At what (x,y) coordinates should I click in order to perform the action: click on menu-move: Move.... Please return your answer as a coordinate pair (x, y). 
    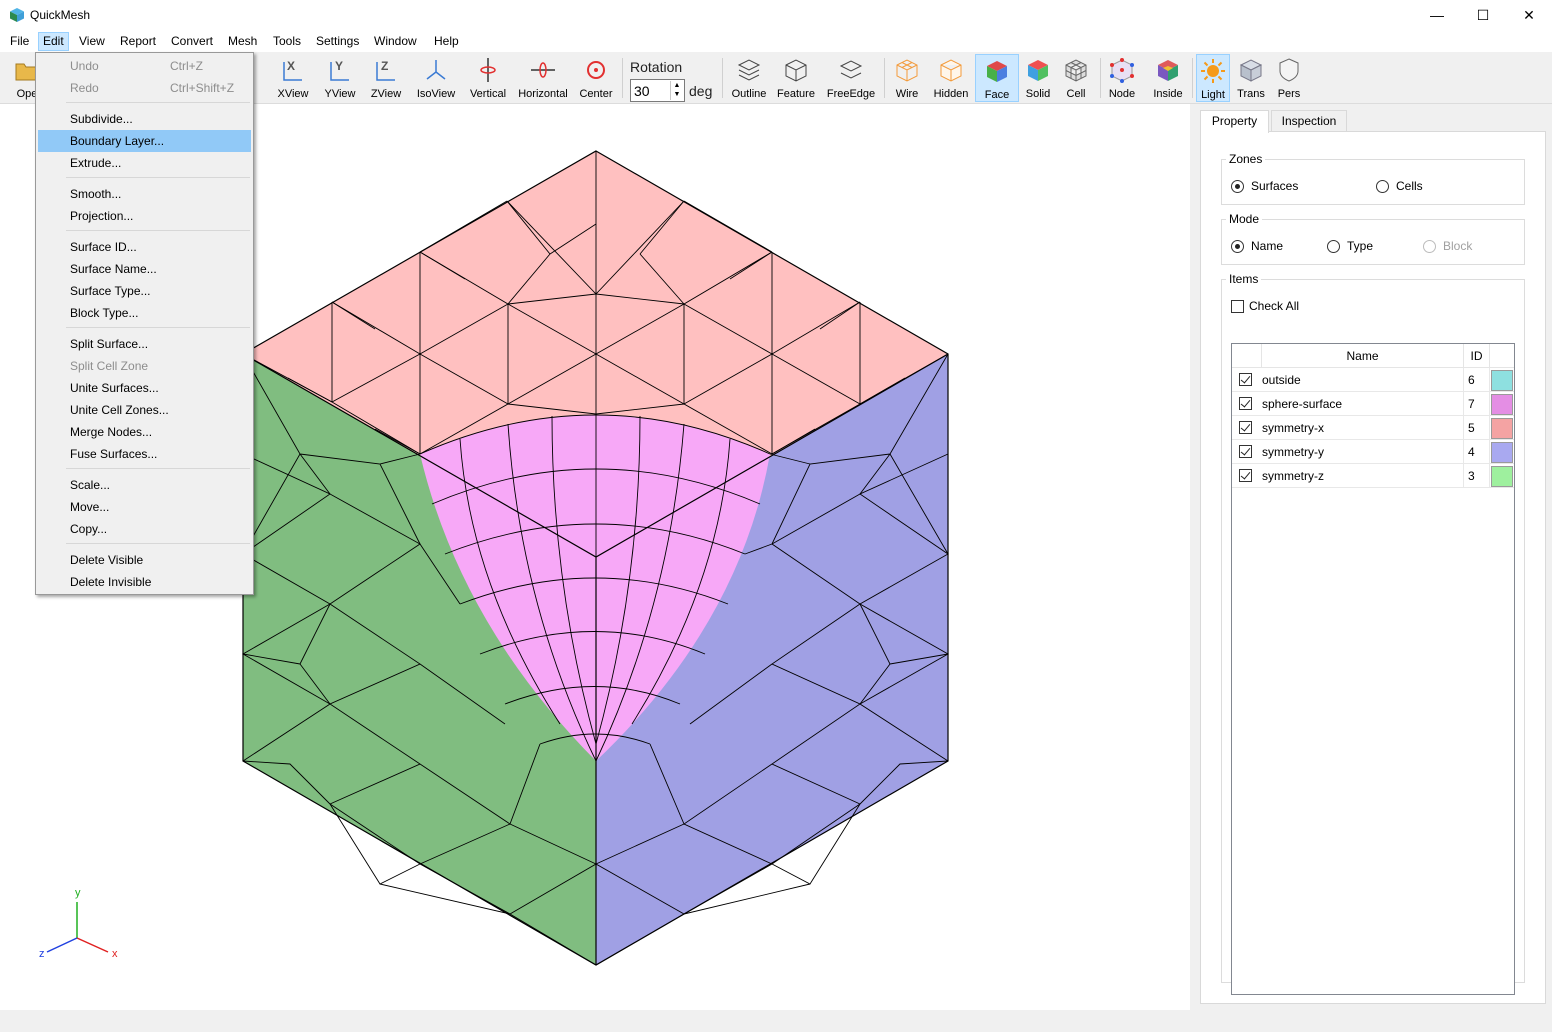
    Looking at the image, I should click on (144, 507).